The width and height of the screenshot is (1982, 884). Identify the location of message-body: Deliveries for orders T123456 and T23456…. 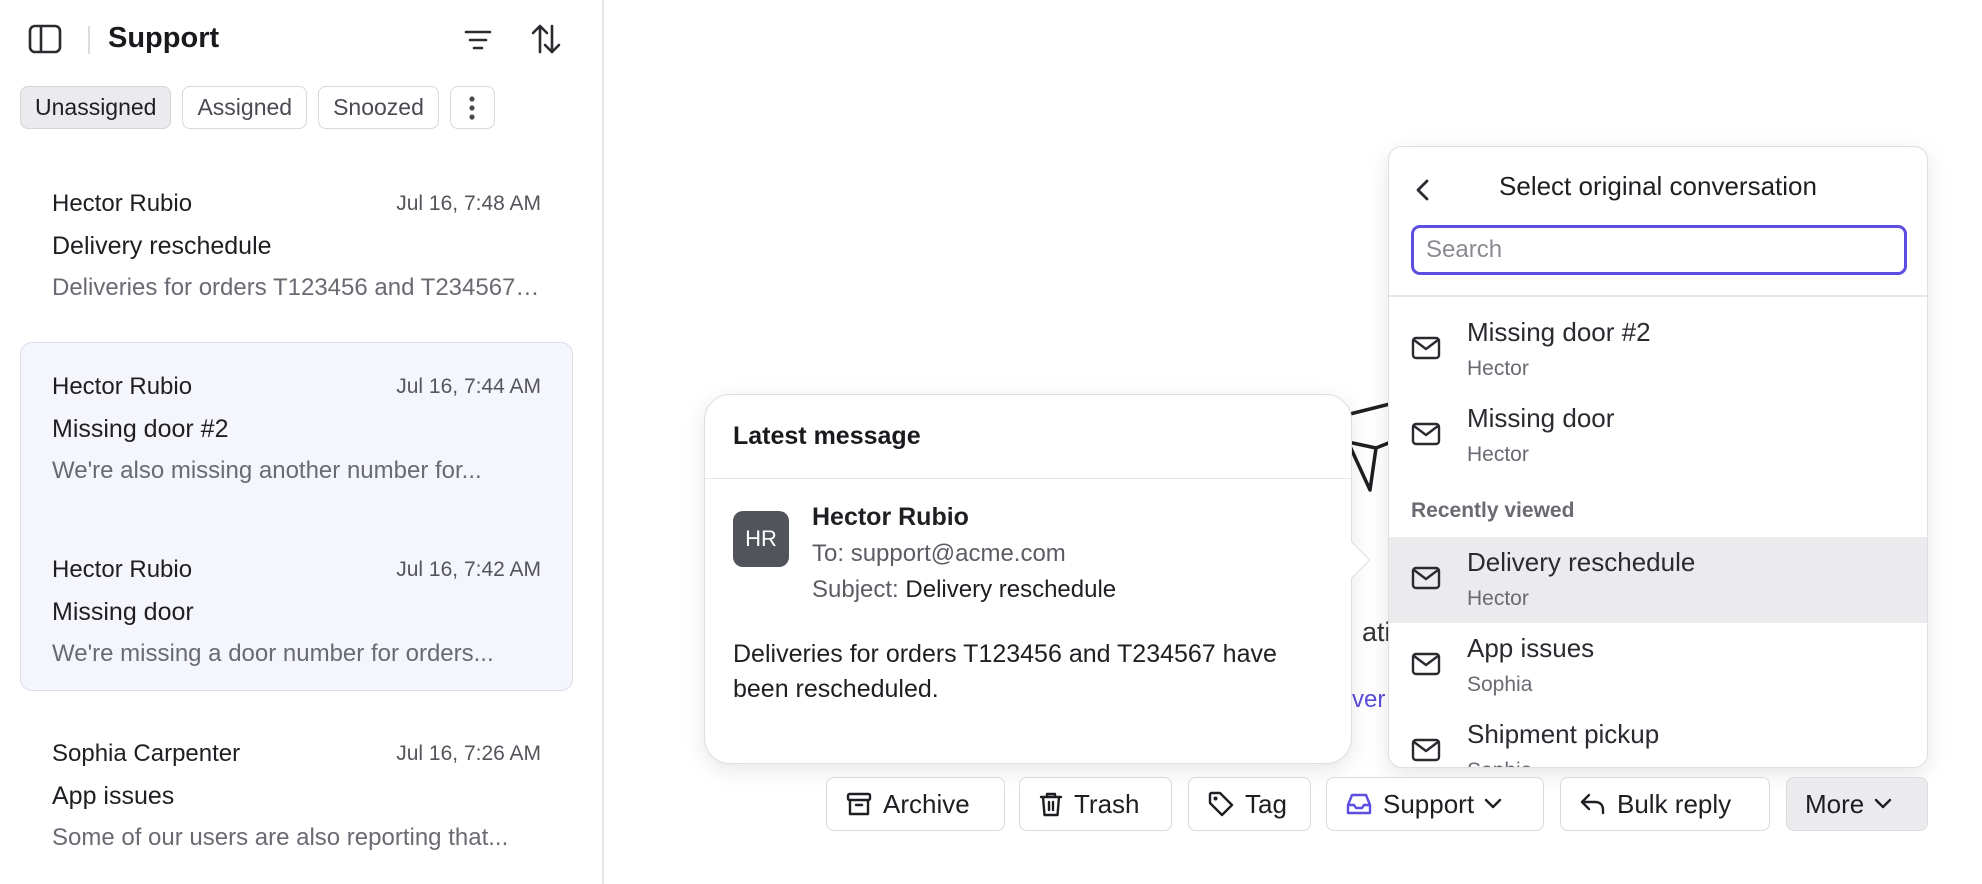
(1005, 671).